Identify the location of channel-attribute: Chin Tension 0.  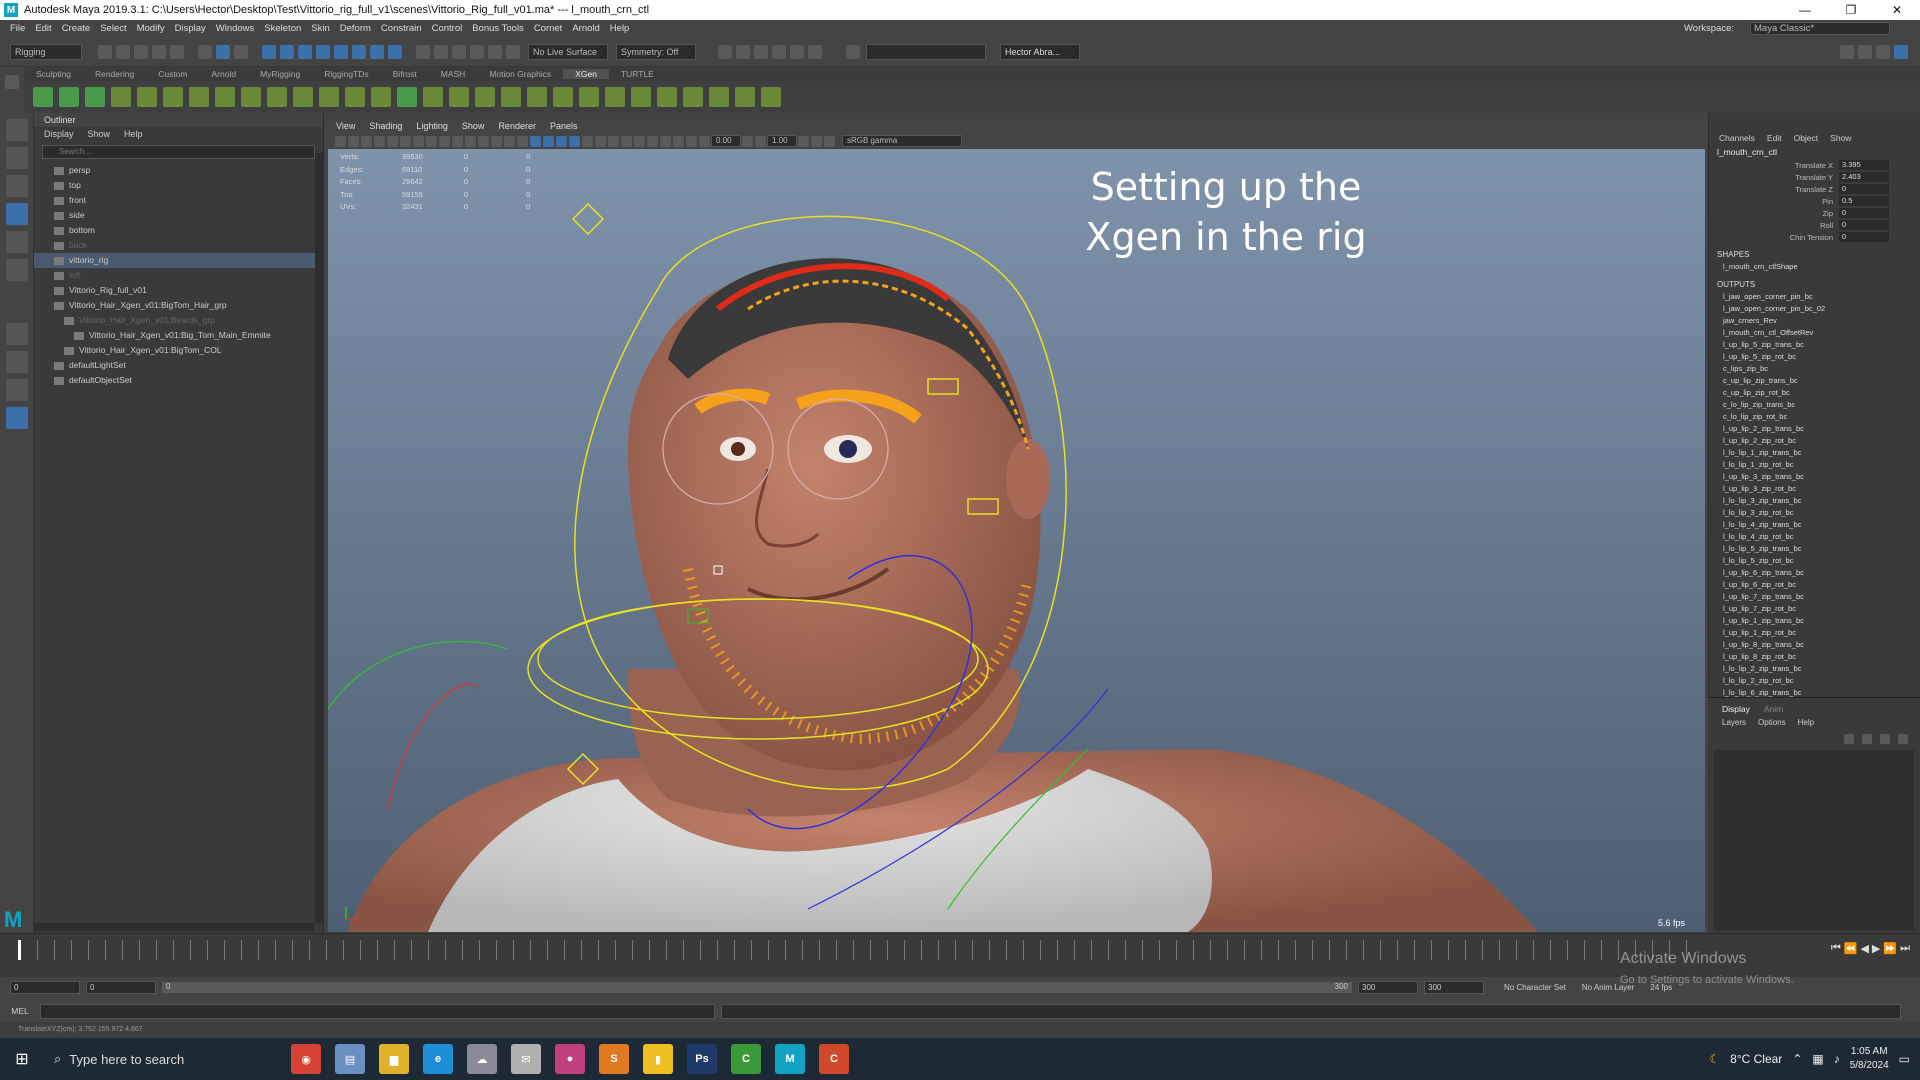
(1814, 237).